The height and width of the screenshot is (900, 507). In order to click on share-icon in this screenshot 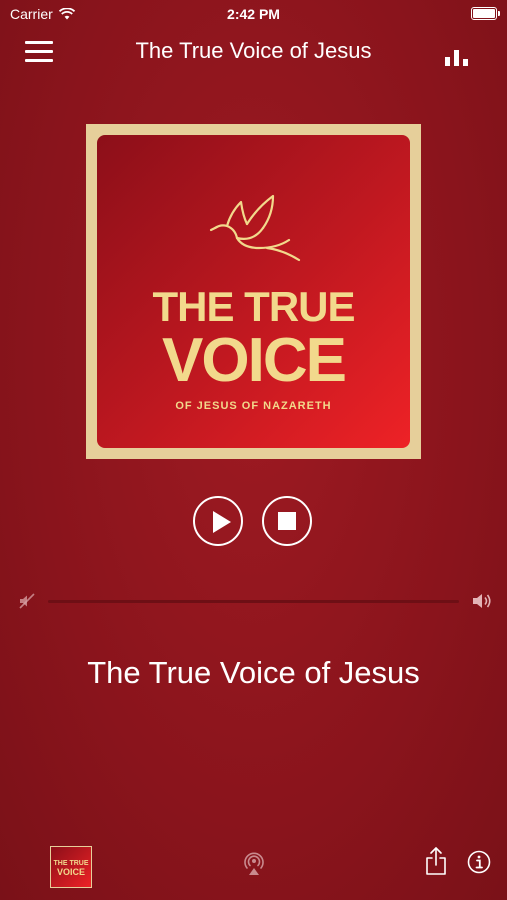, I will do `click(436, 861)`.